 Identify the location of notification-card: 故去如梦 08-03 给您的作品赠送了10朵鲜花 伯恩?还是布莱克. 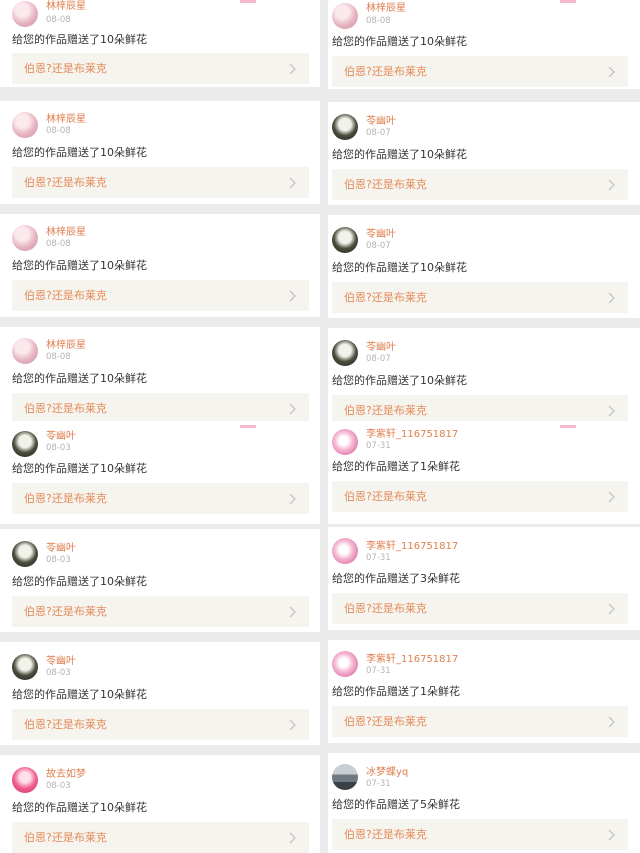
(160, 804).